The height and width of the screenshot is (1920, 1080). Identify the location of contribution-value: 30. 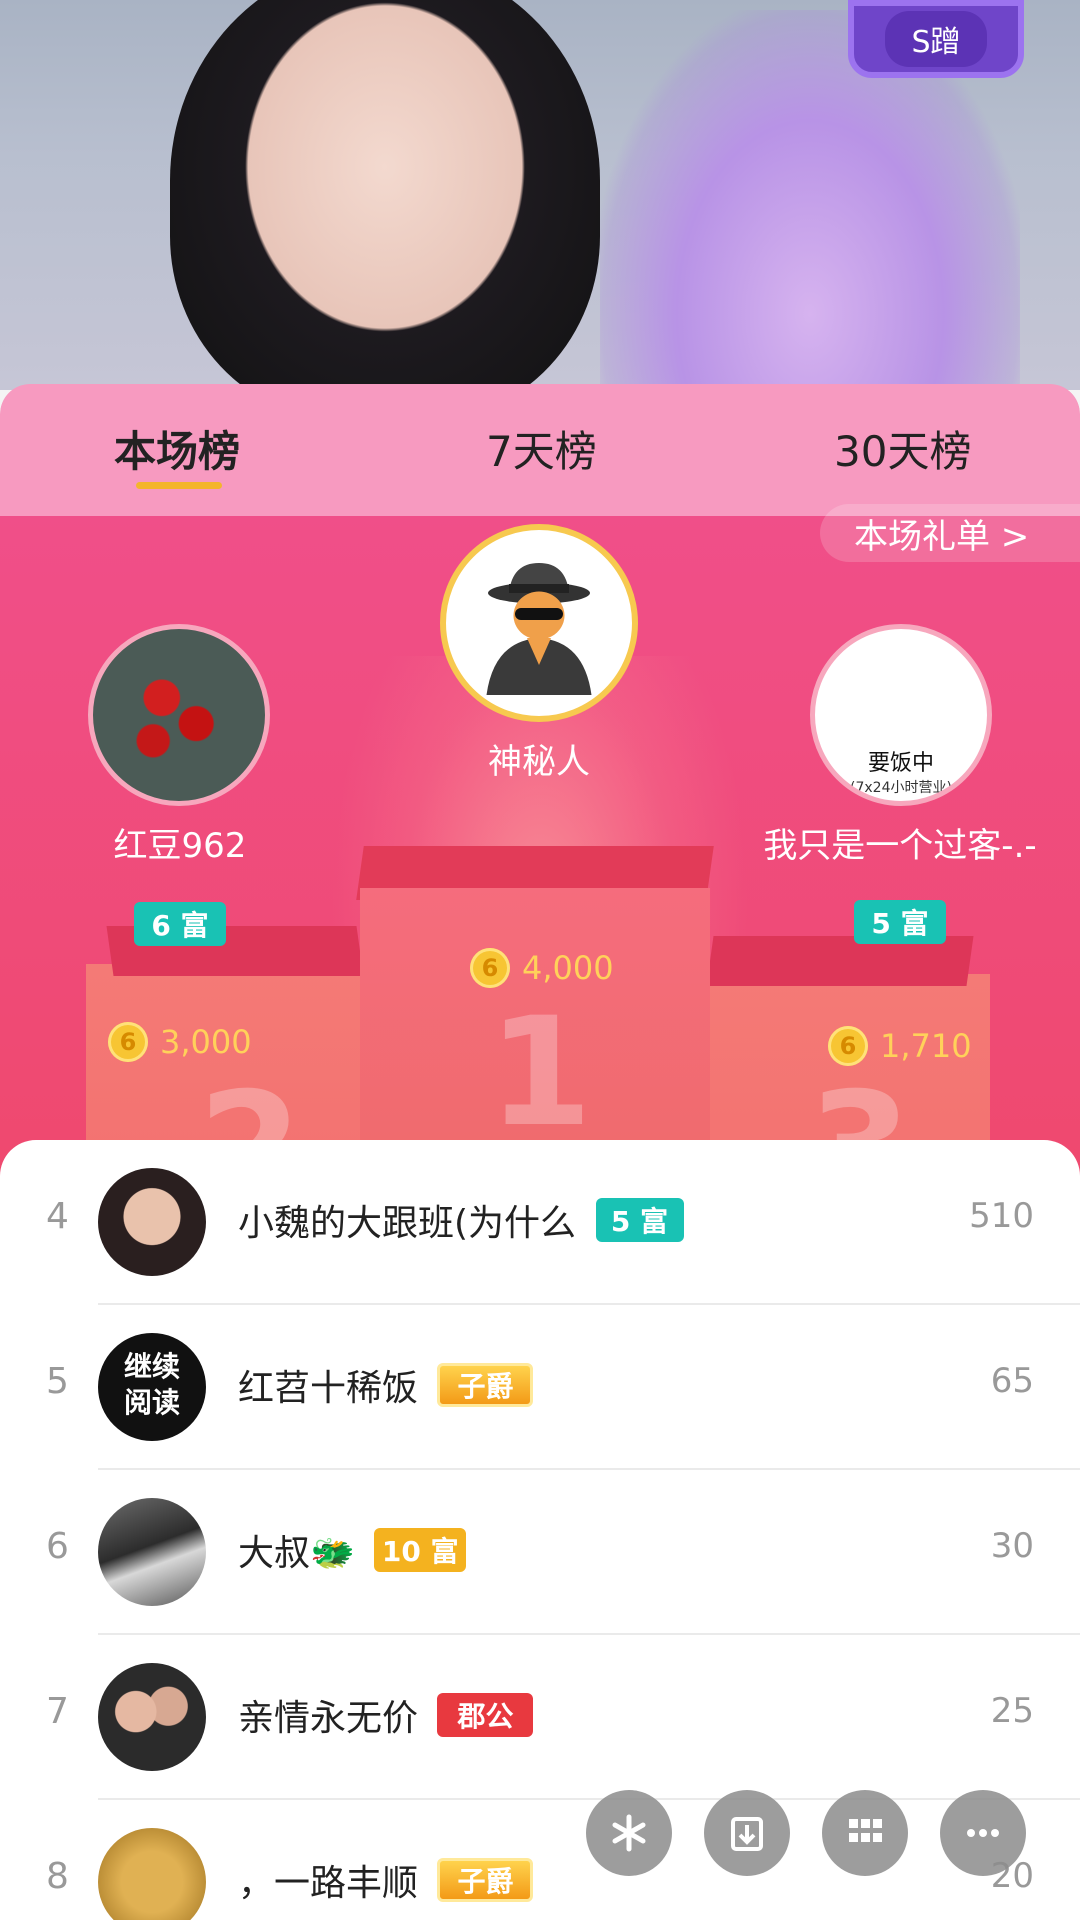
(1012, 1546).